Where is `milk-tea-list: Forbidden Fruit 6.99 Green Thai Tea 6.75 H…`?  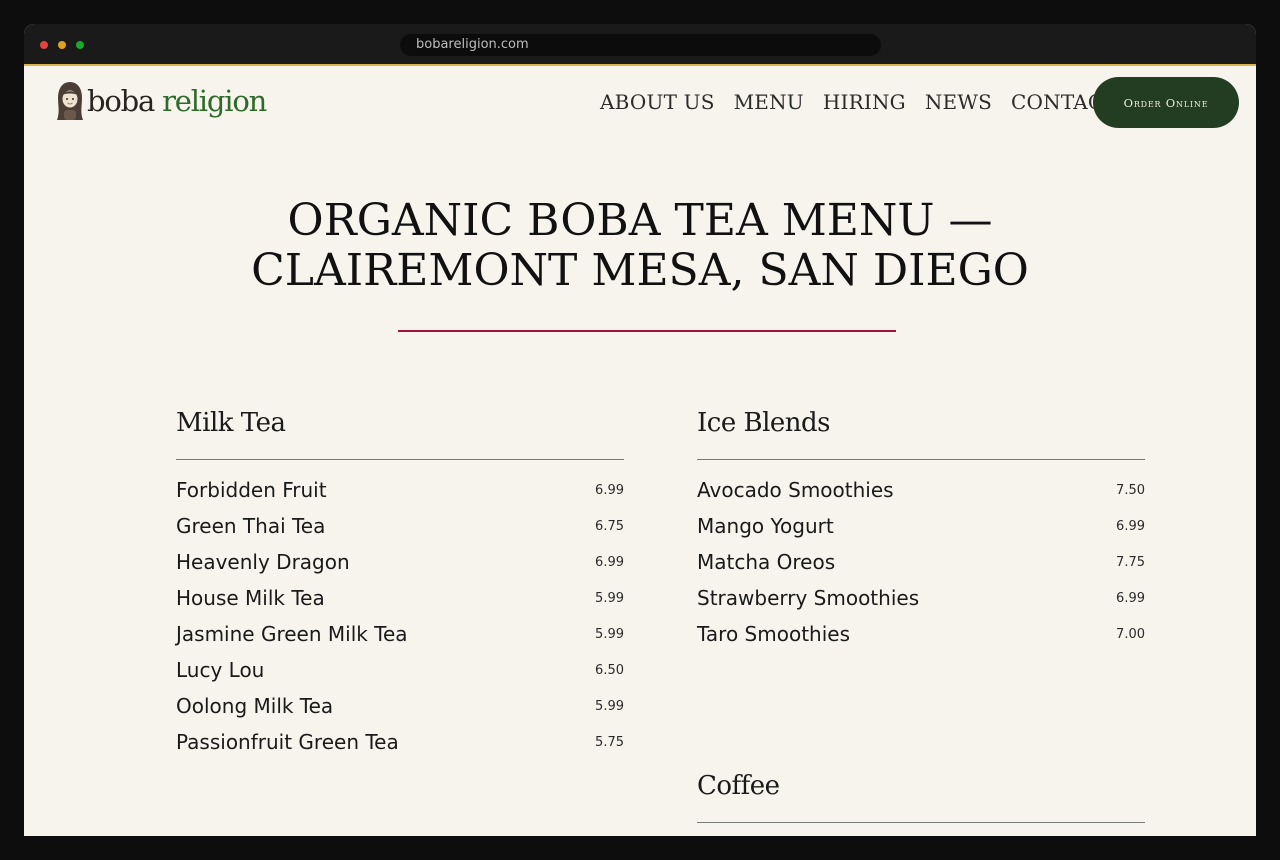 milk-tea-list: Forbidden Fruit 6.99 Green Thai Tea 6.75 H… is located at coordinates (400, 610).